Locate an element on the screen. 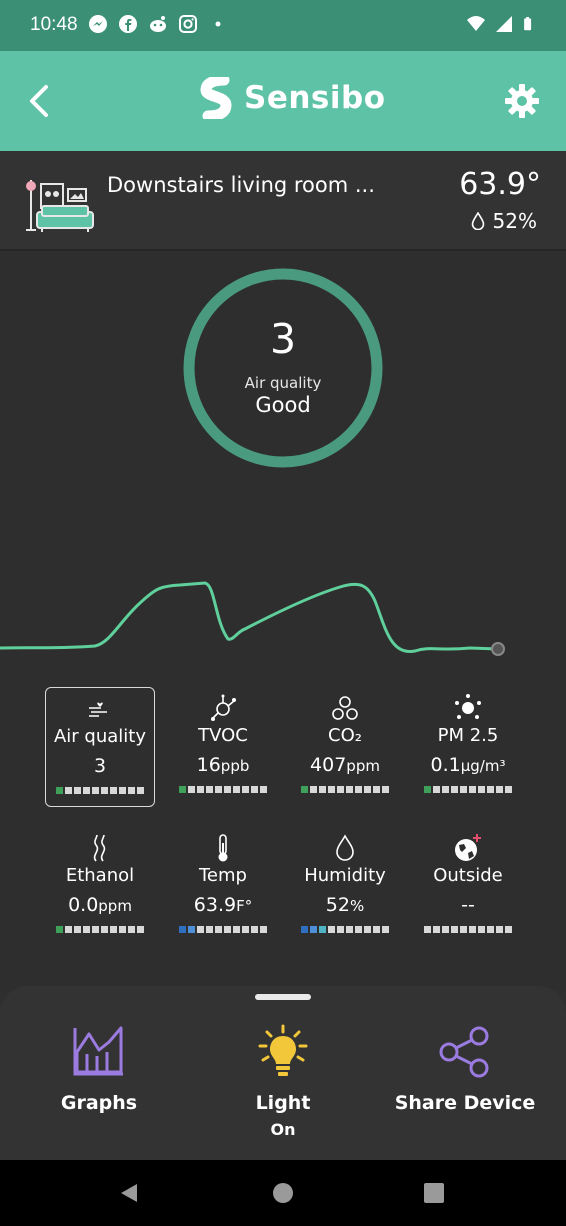  metric-pm25: PM 2.5 0.1µg/m³ is located at coordinates (468, 753).